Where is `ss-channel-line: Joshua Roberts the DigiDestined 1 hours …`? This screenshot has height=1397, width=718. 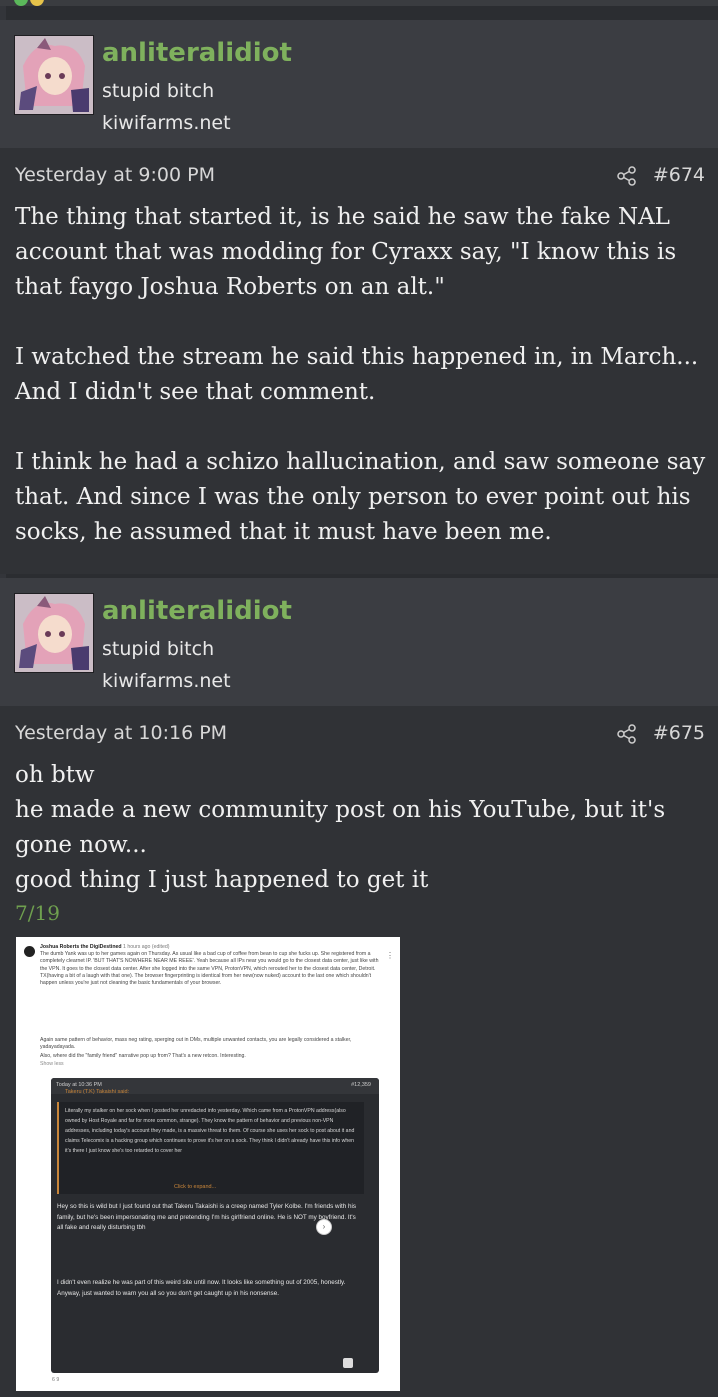
ss-channel-line: Joshua Roberts the DigiDestined 1 hours … is located at coordinates (210, 947).